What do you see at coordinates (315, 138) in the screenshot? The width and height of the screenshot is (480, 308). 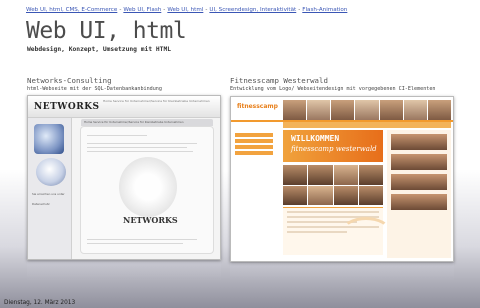 I see `banner-welcome-text: WILLKOMMEN` at bounding box center [315, 138].